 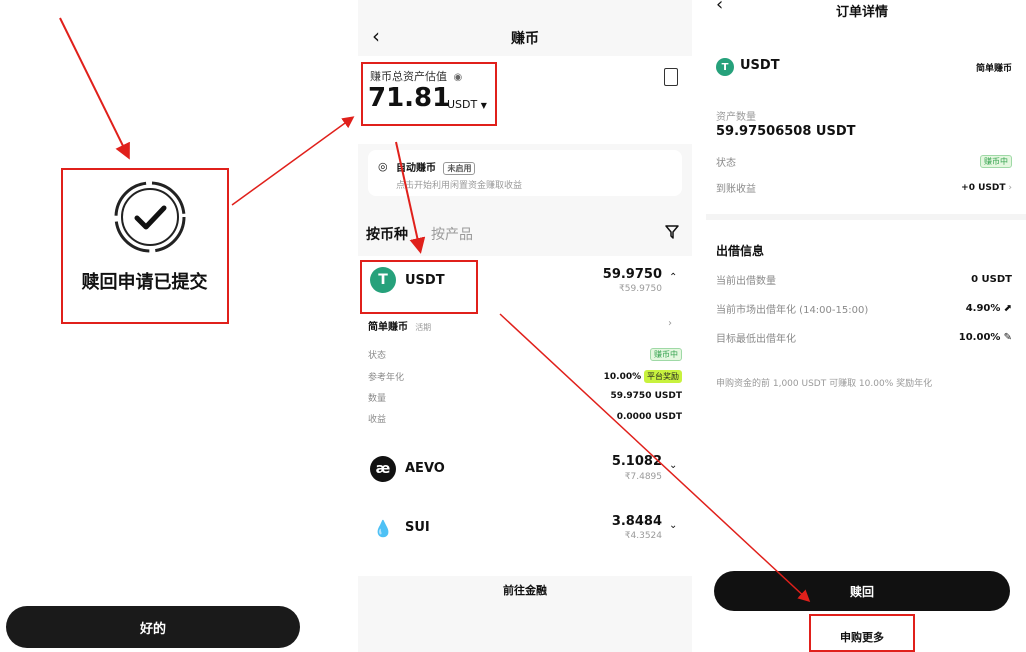 What do you see at coordinates (459, 186) in the screenshot?
I see `auto-earn-desc: 点击开始利用闲置资金赚取收益` at bounding box center [459, 186].